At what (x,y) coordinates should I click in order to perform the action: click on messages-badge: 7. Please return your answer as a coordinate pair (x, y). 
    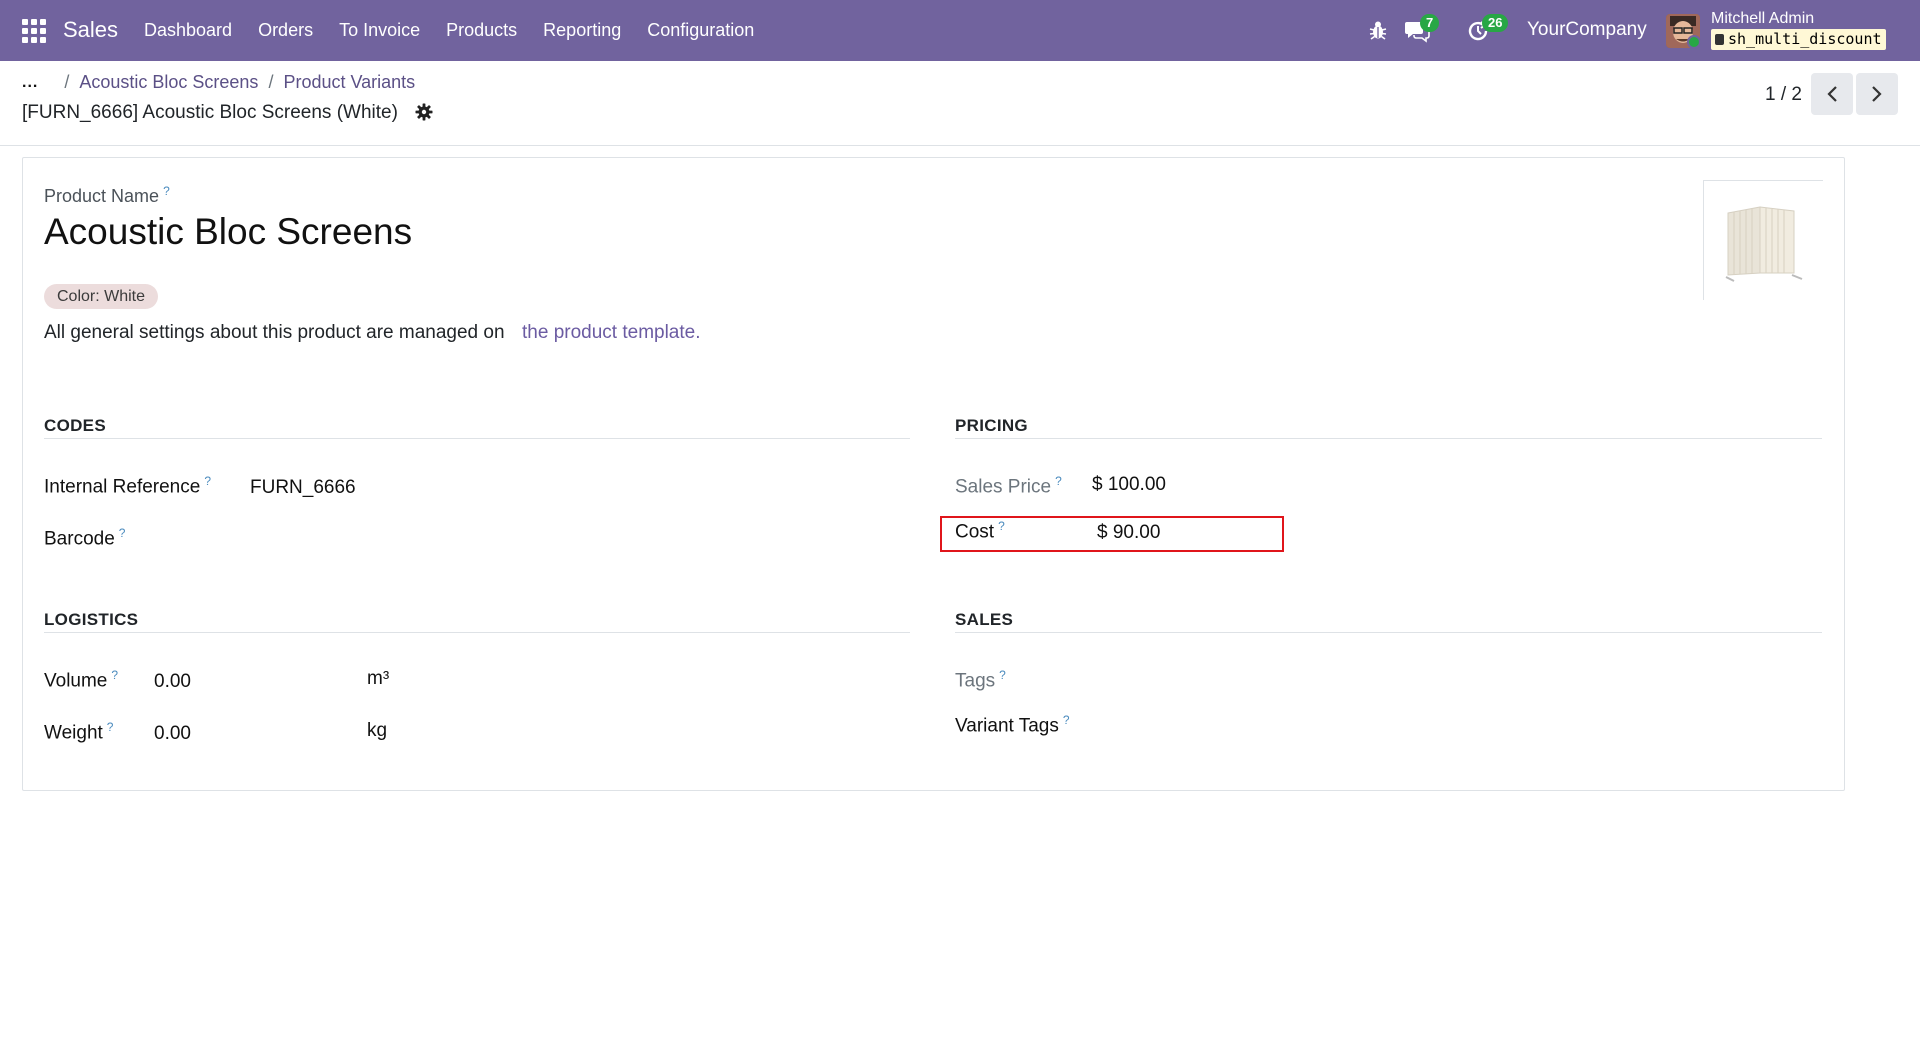
    Looking at the image, I should click on (1430, 23).